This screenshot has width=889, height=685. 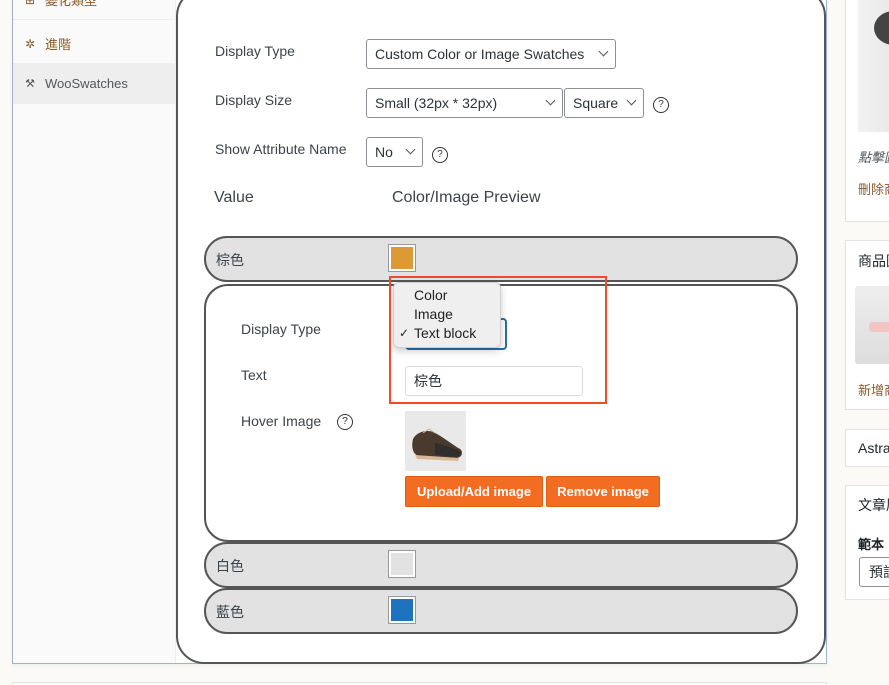 I want to click on post-attributes-title: 文章屬, so click(x=873, y=505).